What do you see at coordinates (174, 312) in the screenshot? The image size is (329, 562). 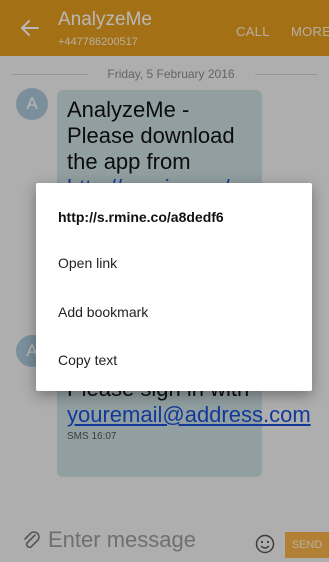 I see `menu-item-add-bookmark: Add bookmark` at bounding box center [174, 312].